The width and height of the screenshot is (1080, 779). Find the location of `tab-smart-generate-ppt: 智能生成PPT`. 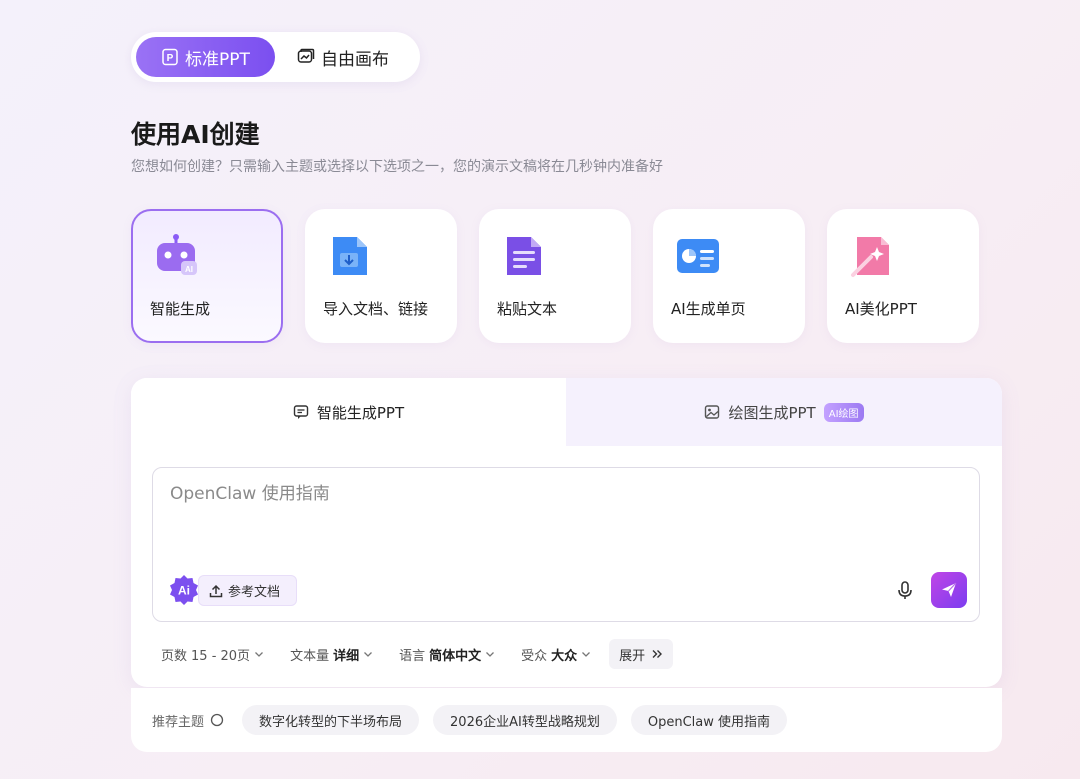

tab-smart-generate-ppt: 智能生成PPT is located at coordinates (348, 412).